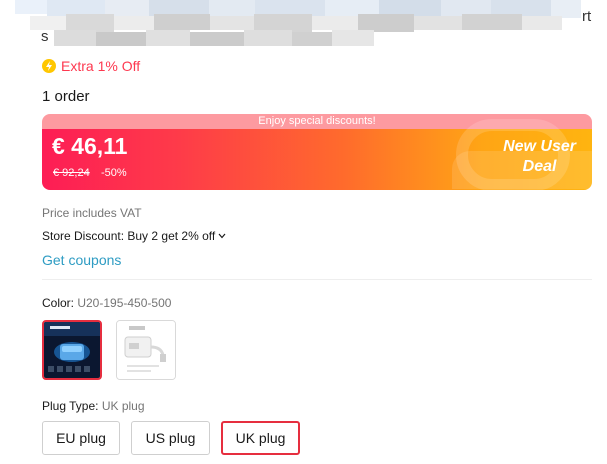 The image size is (607, 464). What do you see at coordinates (66, 96) in the screenshot?
I see `order-count: 1 order` at bounding box center [66, 96].